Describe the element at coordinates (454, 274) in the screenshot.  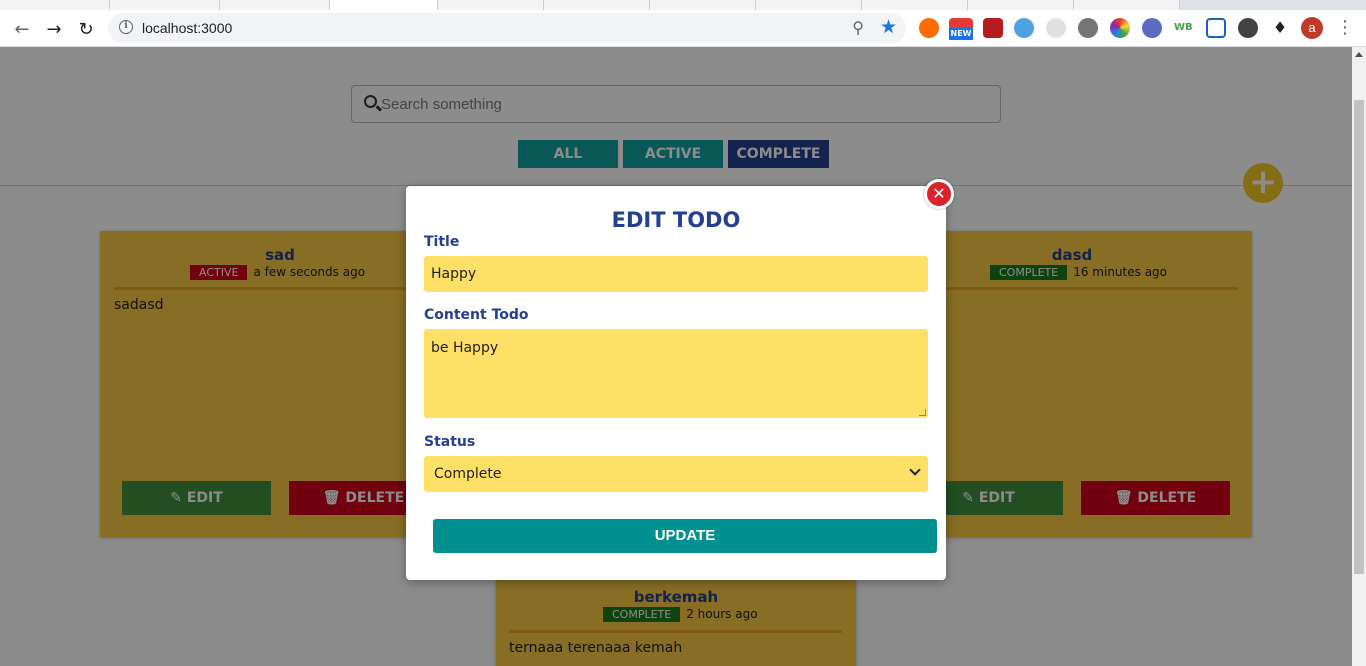
I see `title-input-value: Happy` at that location.